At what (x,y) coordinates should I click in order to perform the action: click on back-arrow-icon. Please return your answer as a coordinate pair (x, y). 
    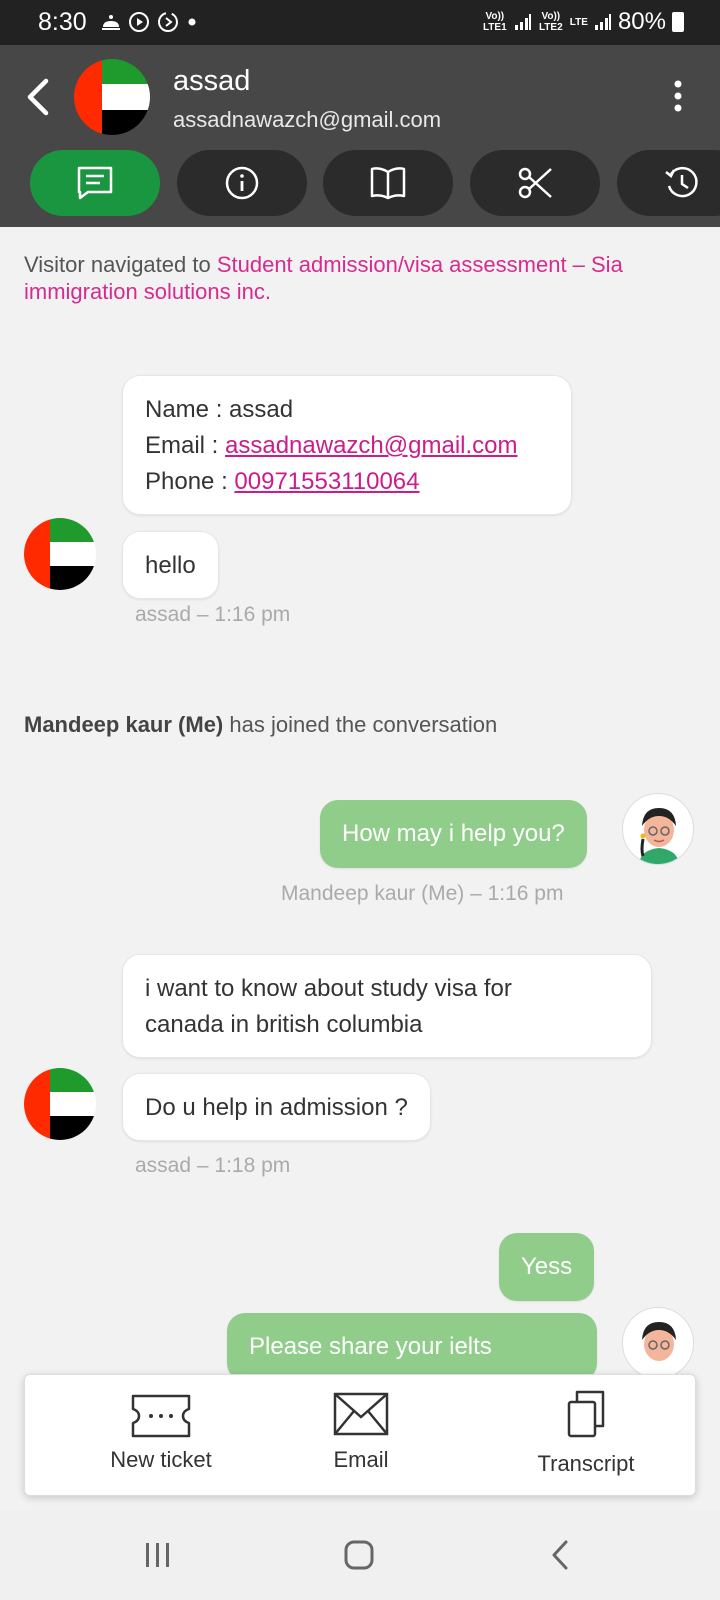
    Looking at the image, I should click on (37, 97).